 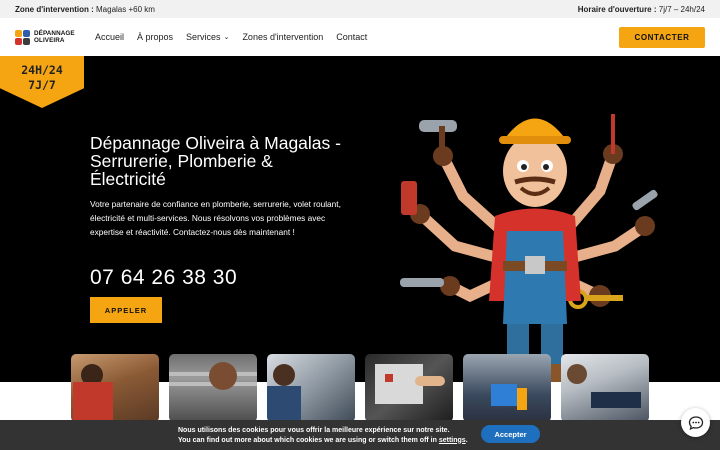 I want to click on zone-value: Magalas +60 km, so click(x=124, y=9).